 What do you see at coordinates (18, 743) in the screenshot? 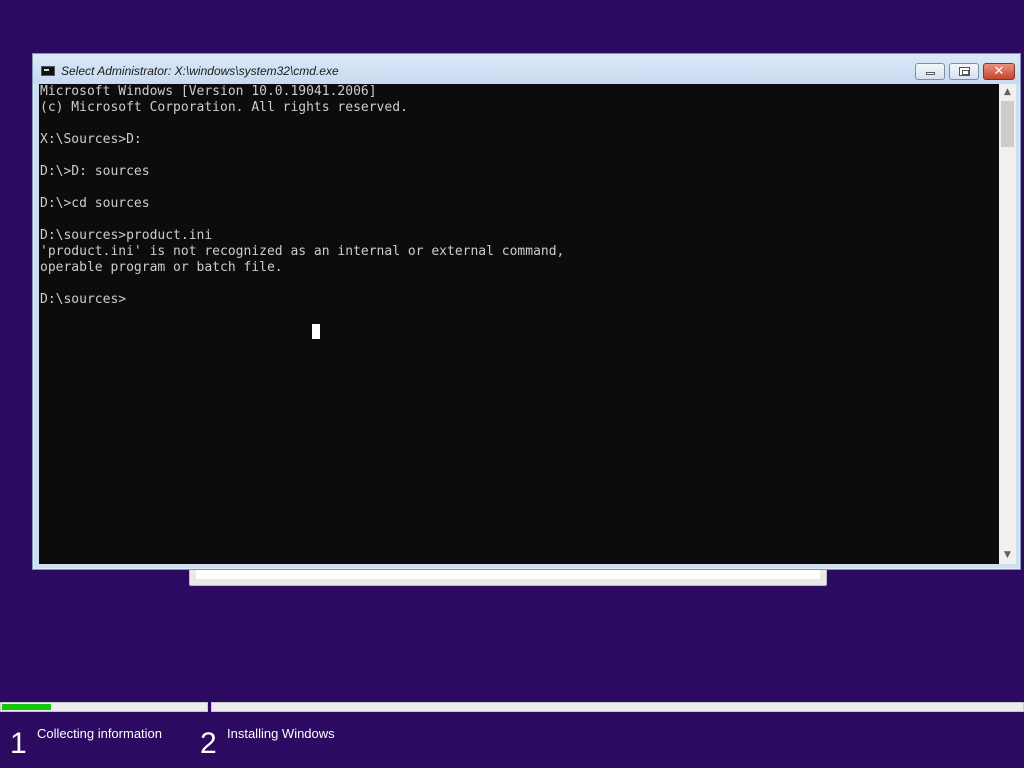
I see `step-number: 1` at bounding box center [18, 743].